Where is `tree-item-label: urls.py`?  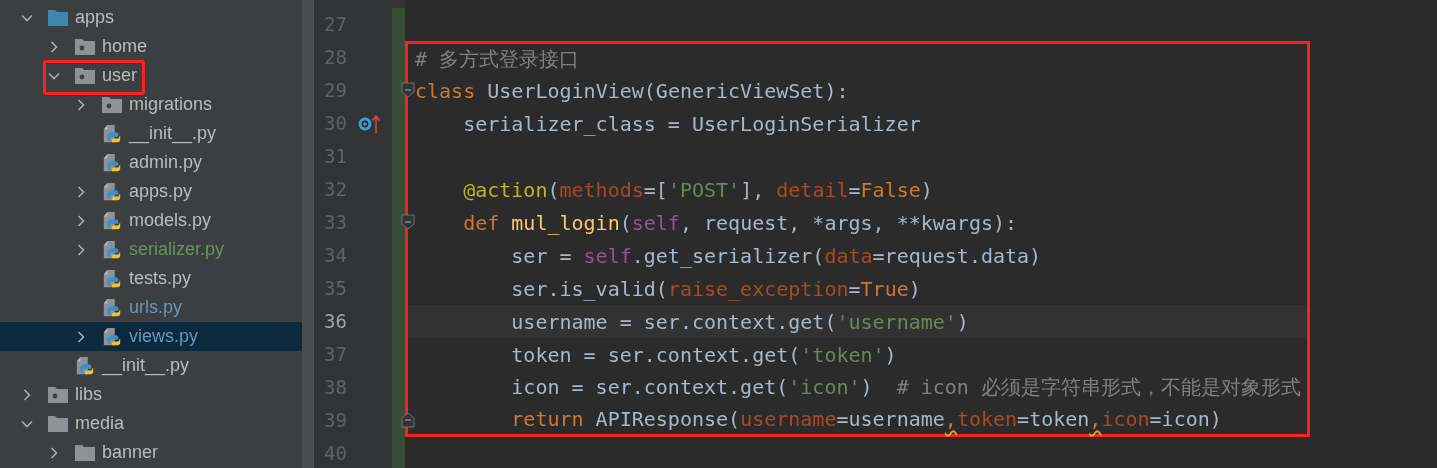 tree-item-label: urls.py is located at coordinates (155, 307).